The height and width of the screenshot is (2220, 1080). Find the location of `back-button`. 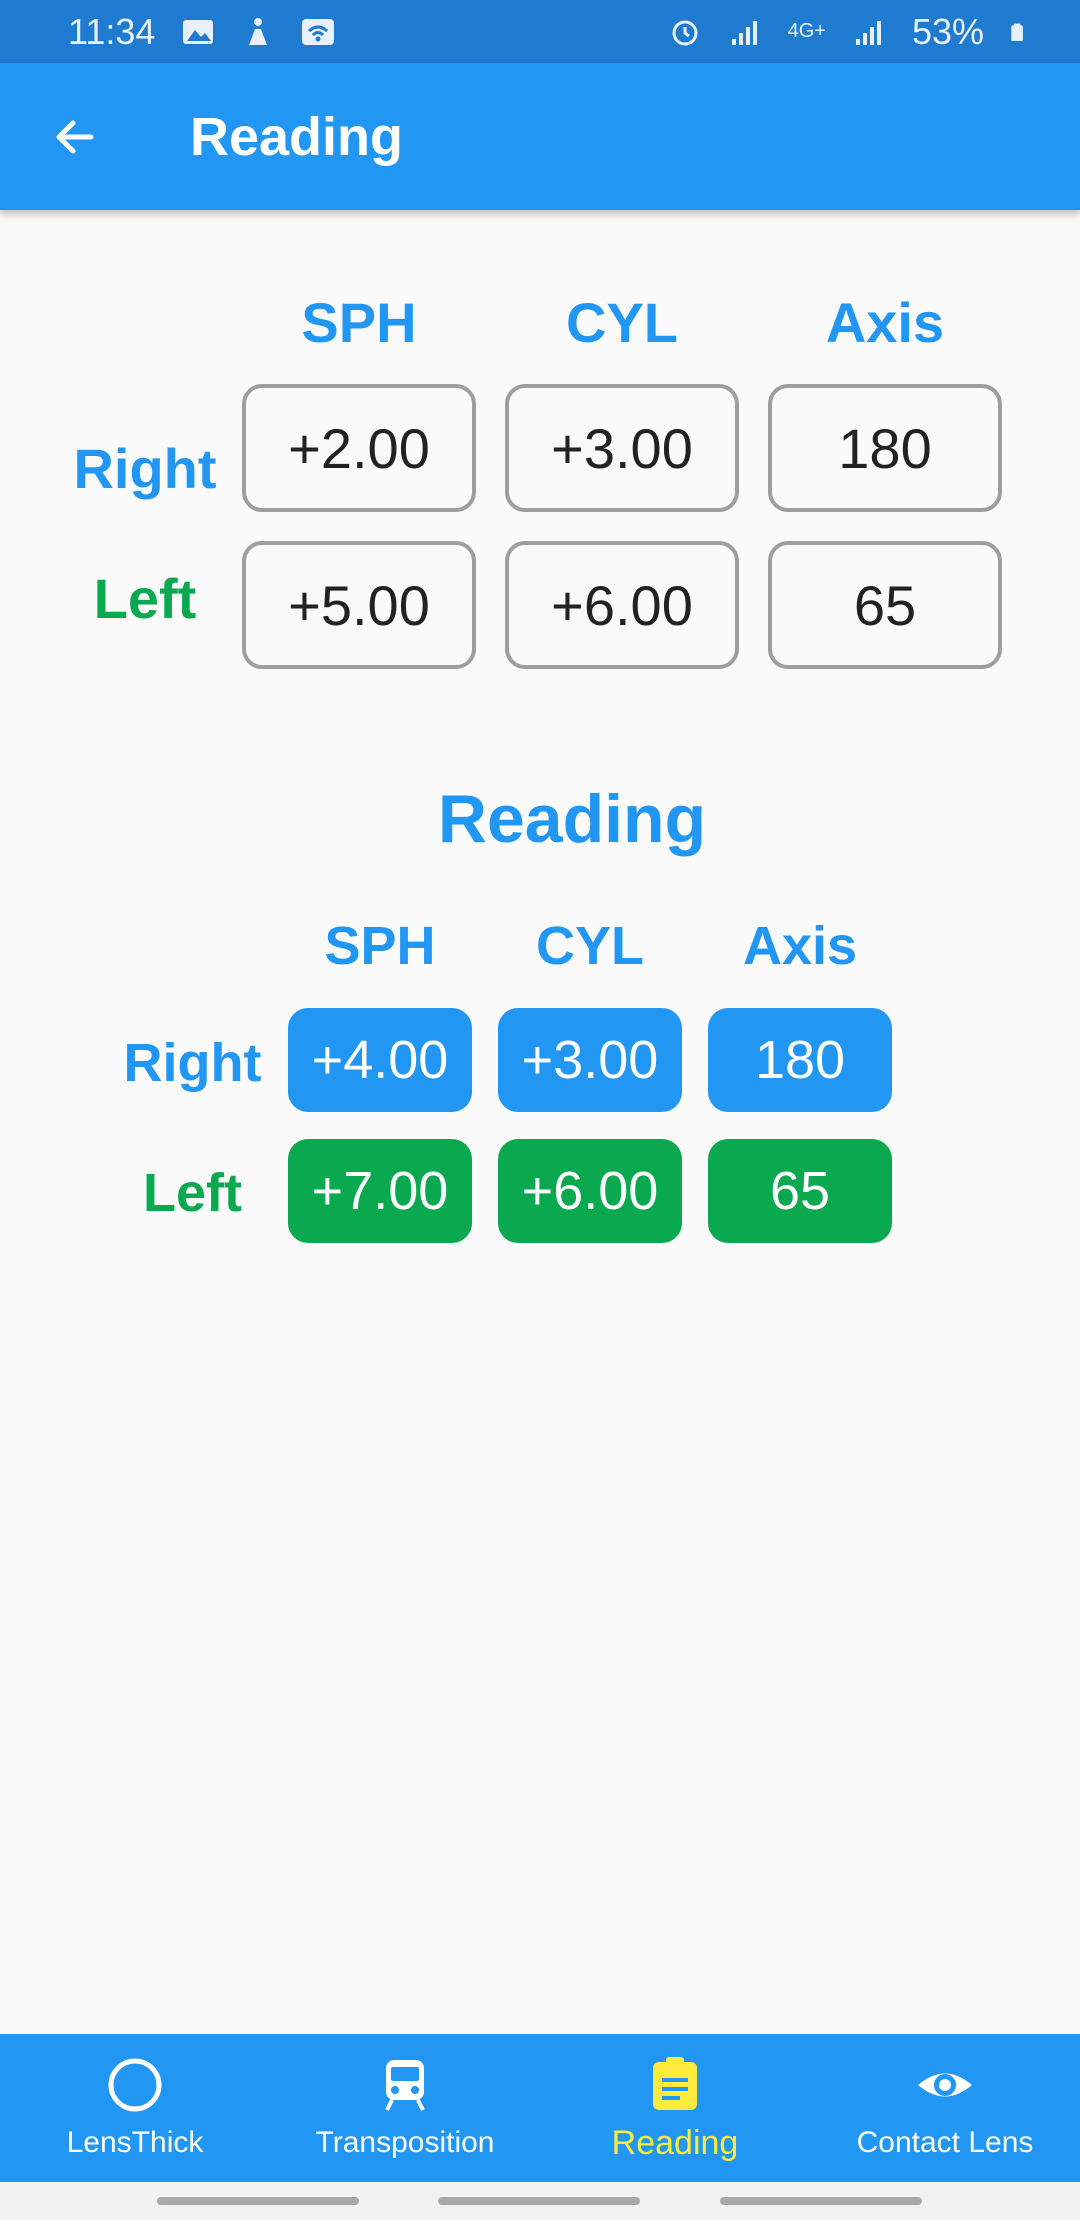

back-button is located at coordinates (75, 136).